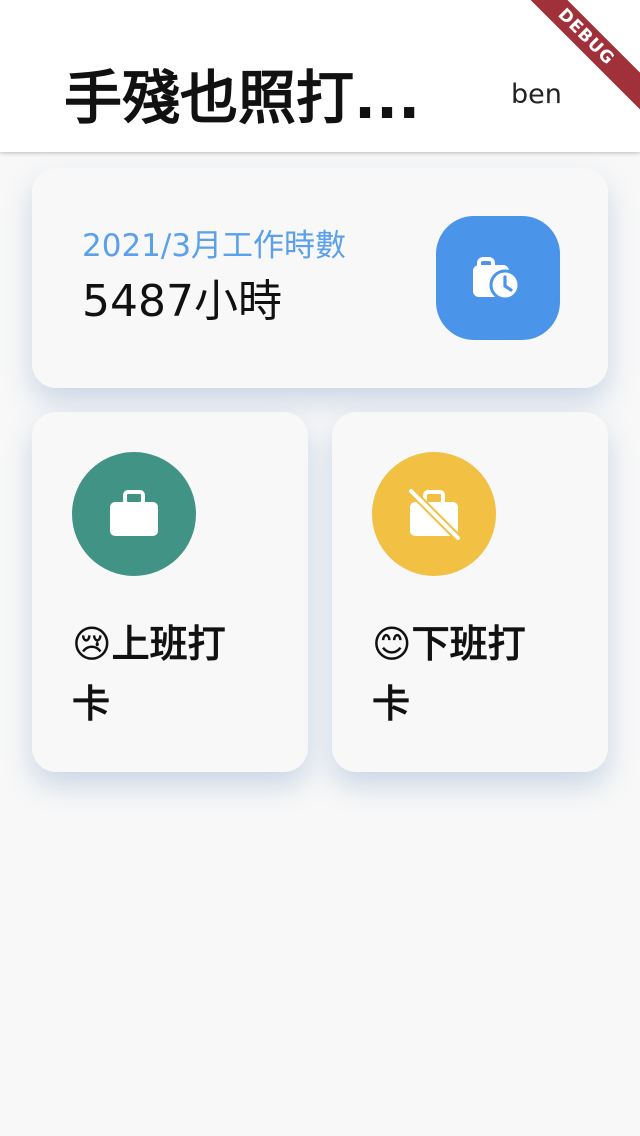 The width and height of the screenshot is (640, 1136). I want to click on punch-in-label: 😢上班打卡, so click(149, 674).